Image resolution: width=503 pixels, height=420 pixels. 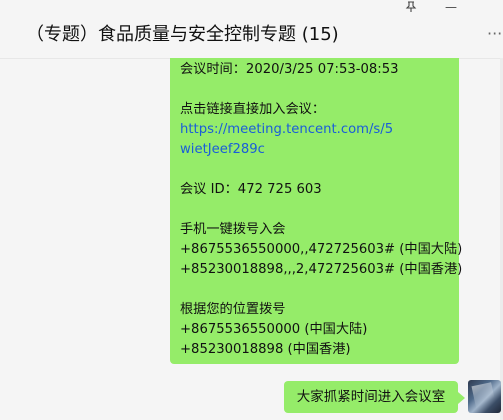 I want to click on chat-header: （专题）食品质量与安全控制专题 (15) — ···, so click(x=251, y=29).